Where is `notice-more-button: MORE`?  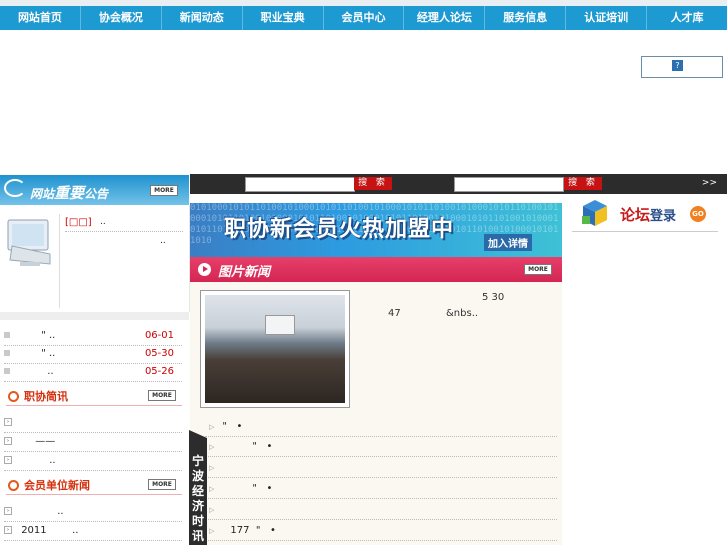 notice-more-button: MORE is located at coordinates (164, 190).